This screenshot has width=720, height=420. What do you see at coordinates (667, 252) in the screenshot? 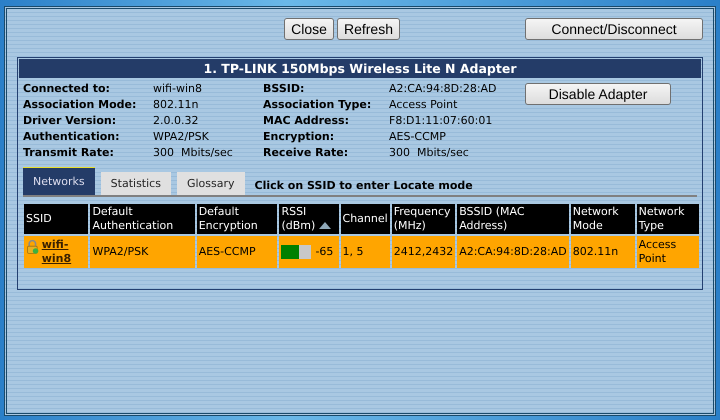
I see `table-cell: Access Point` at bounding box center [667, 252].